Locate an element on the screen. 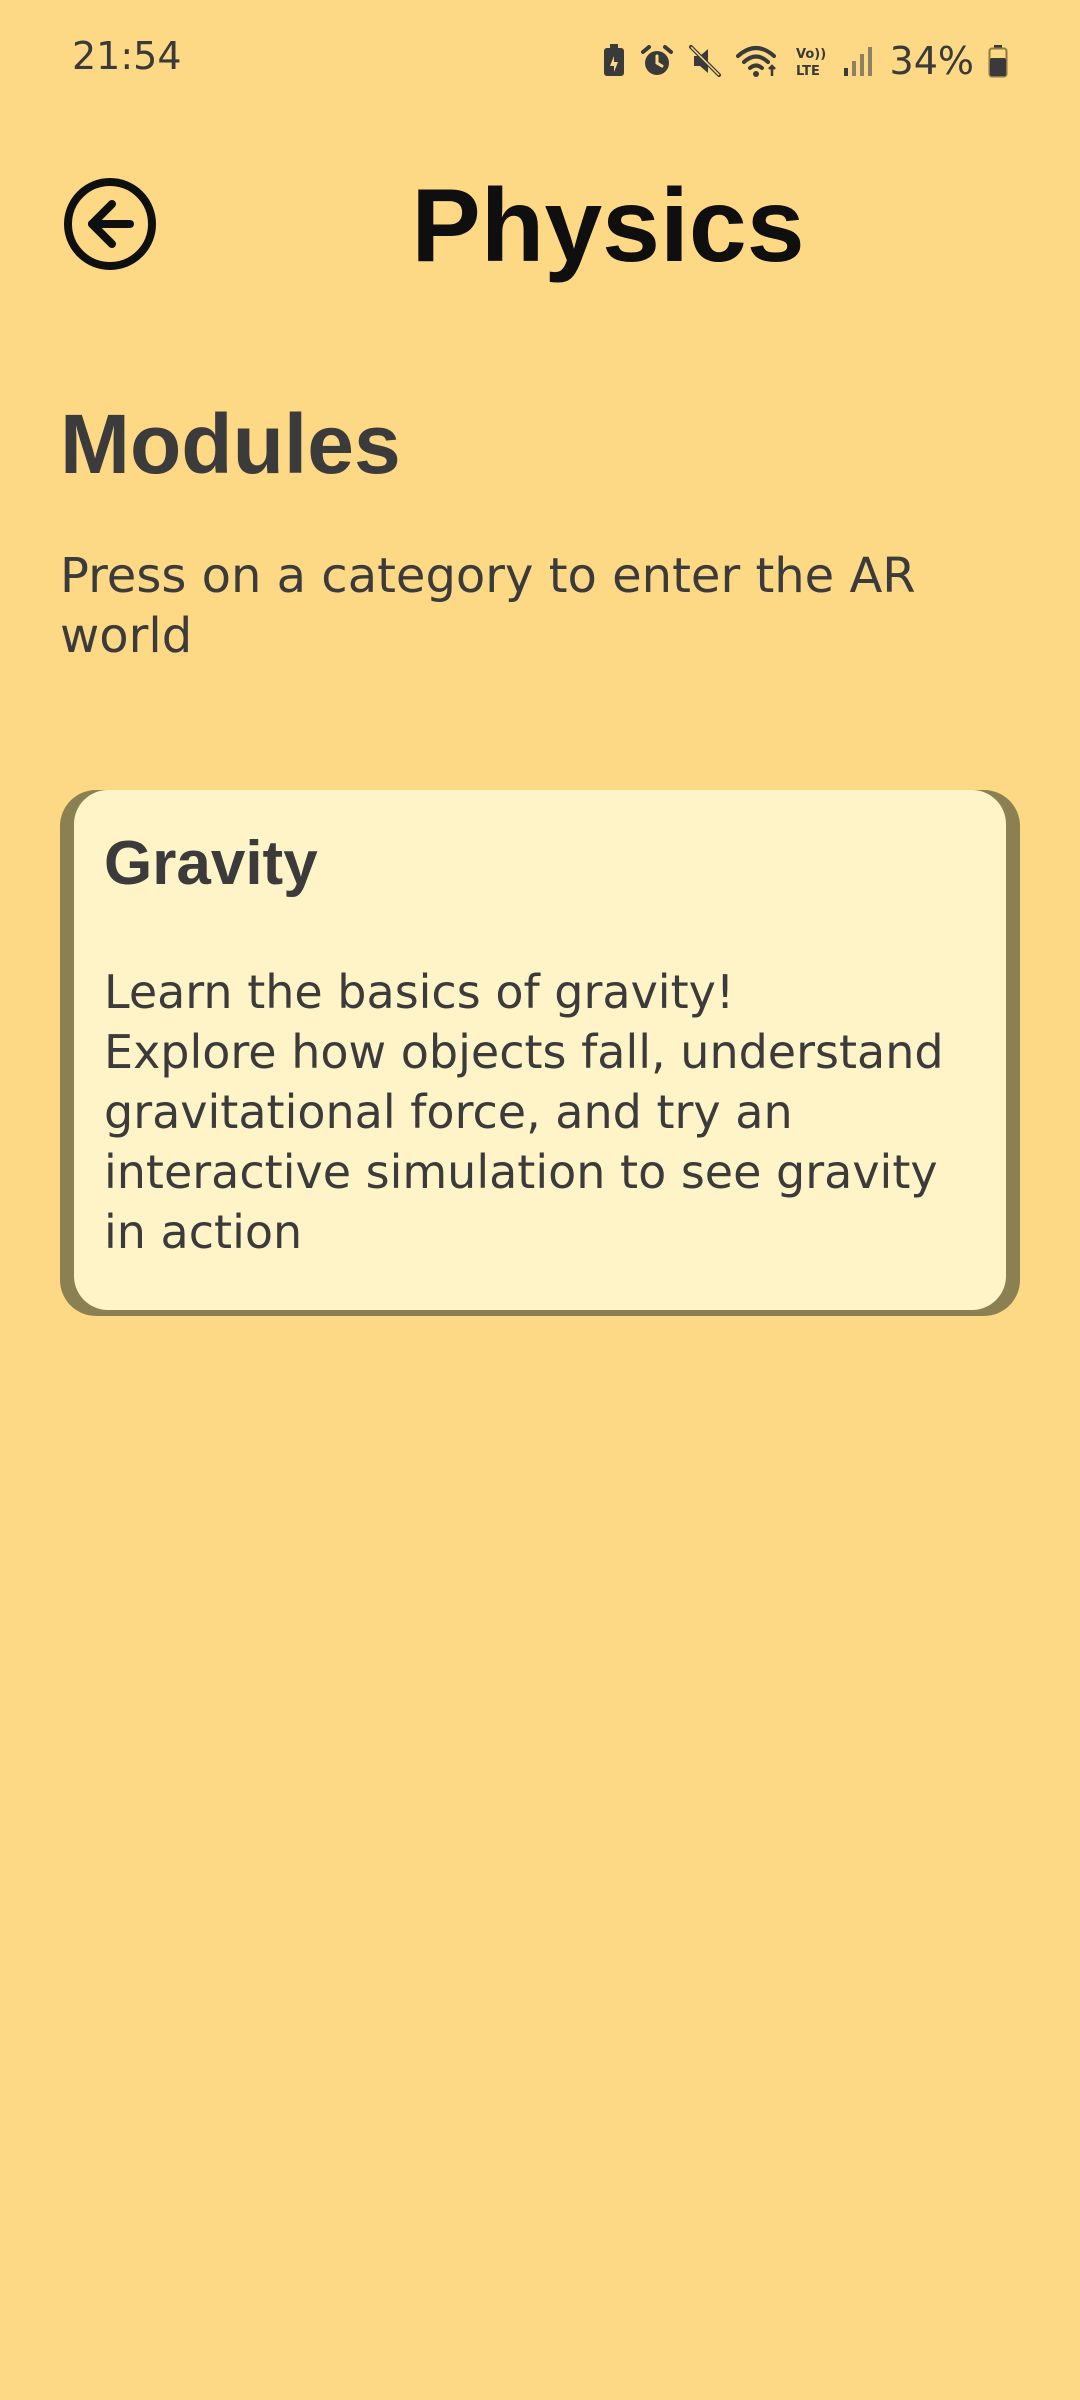 The width and height of the screenshot is (1080, 2400). battery-saver-icon is located at coordinates (614, 61).